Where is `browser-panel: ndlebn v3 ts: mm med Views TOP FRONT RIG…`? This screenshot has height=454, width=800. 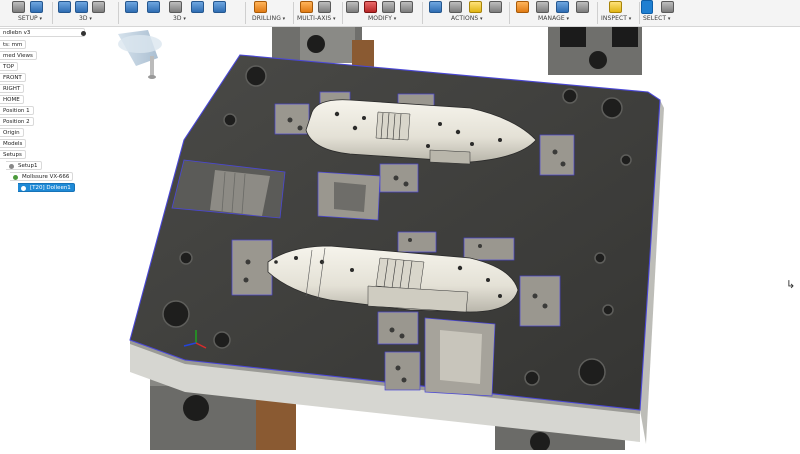 browser-panel: ndlebn v3 ts: mm med Views TOP FRONT RIG… is located at coordinates (48, 123).